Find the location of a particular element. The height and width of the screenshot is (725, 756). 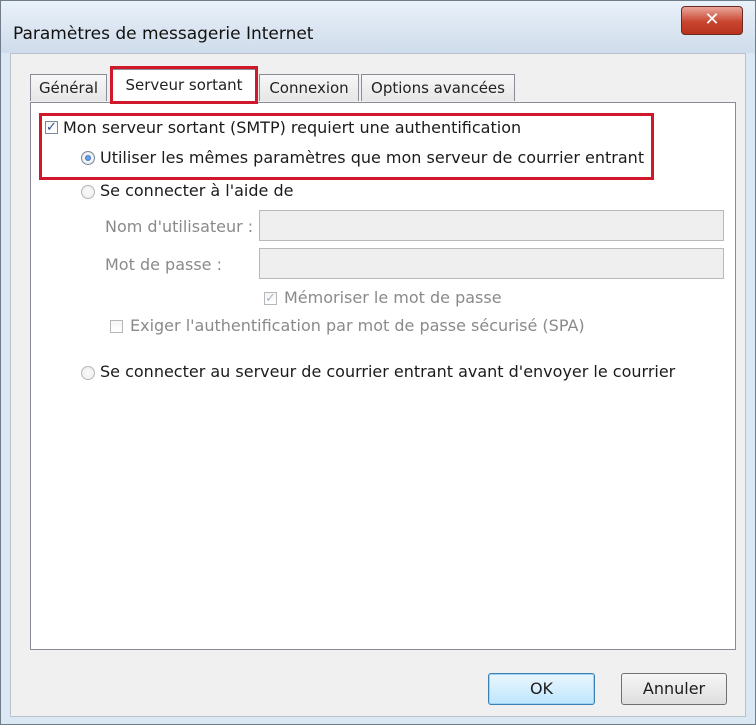

window-title: Paramètres de messagerie Internet is located at coordinates (163, 34).